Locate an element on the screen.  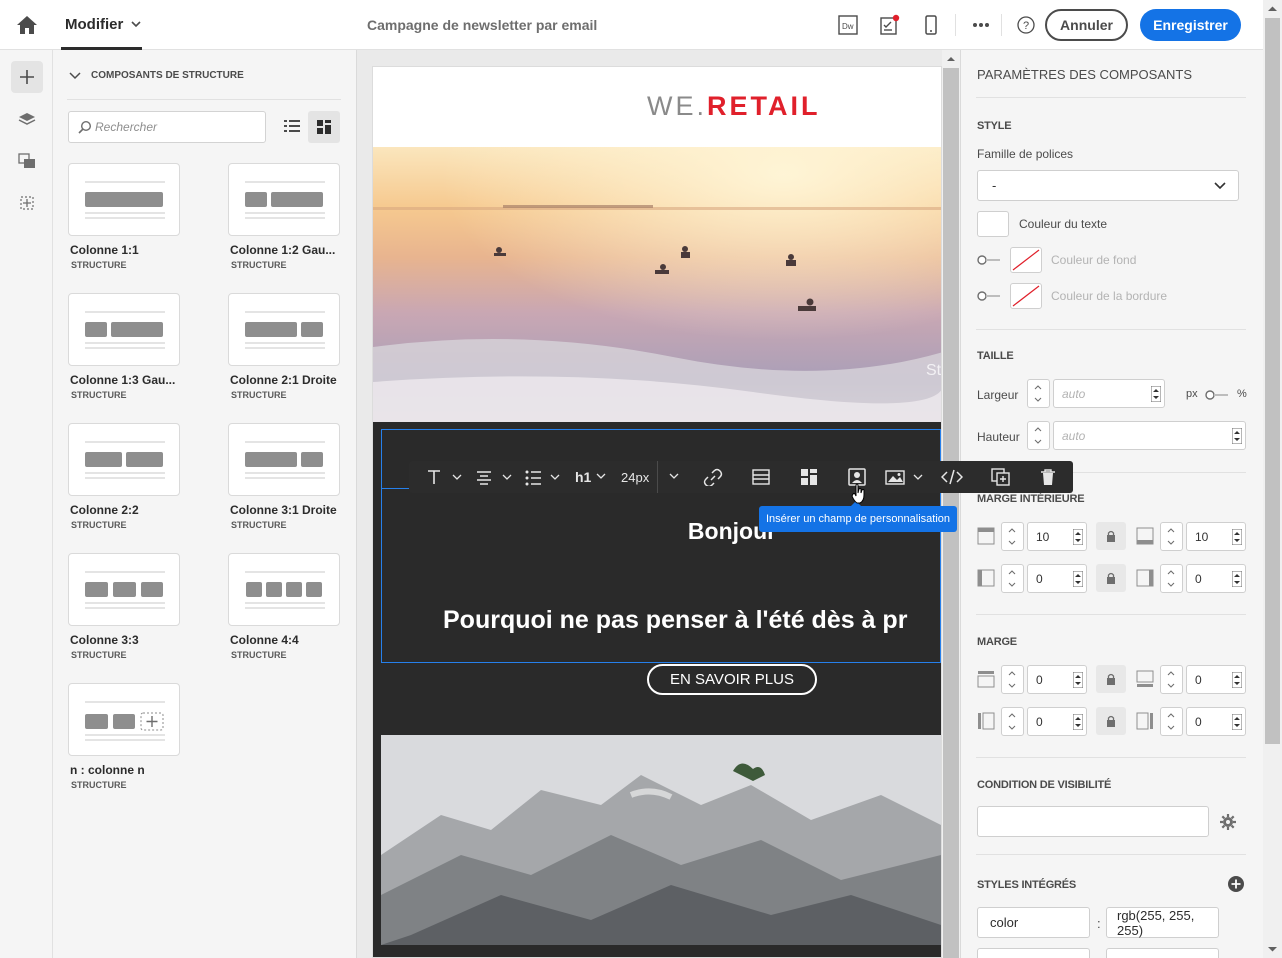
font-size-dropdown is located at coordinates (673, 477).